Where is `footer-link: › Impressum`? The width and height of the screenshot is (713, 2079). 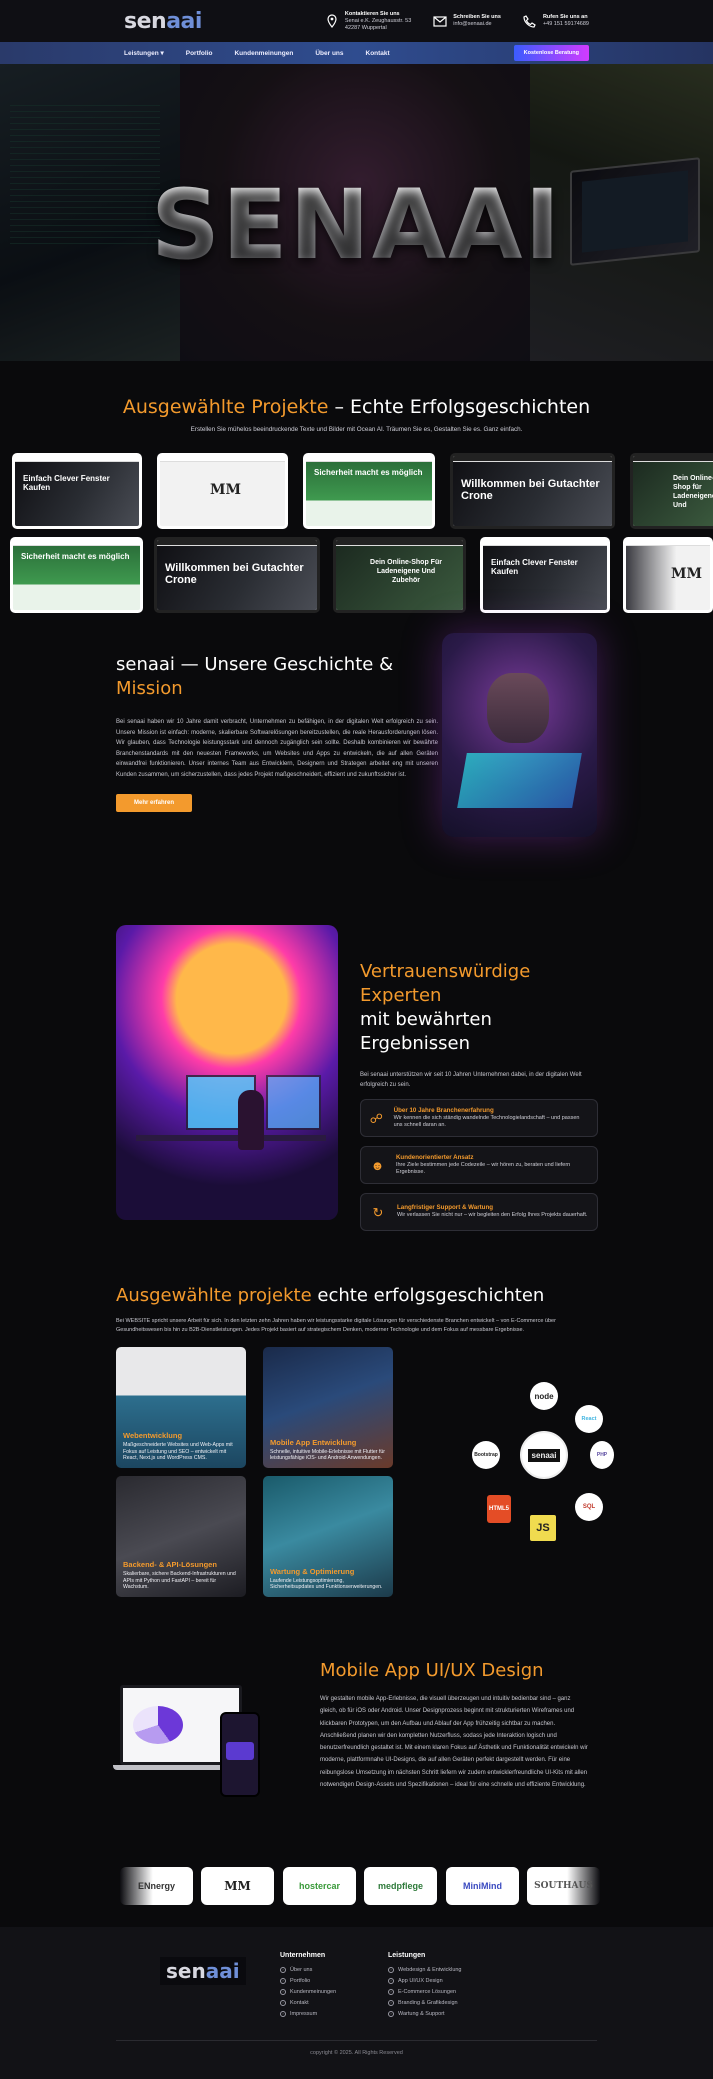 footer-link: › Impressum is located at coordinates (308, 2014).